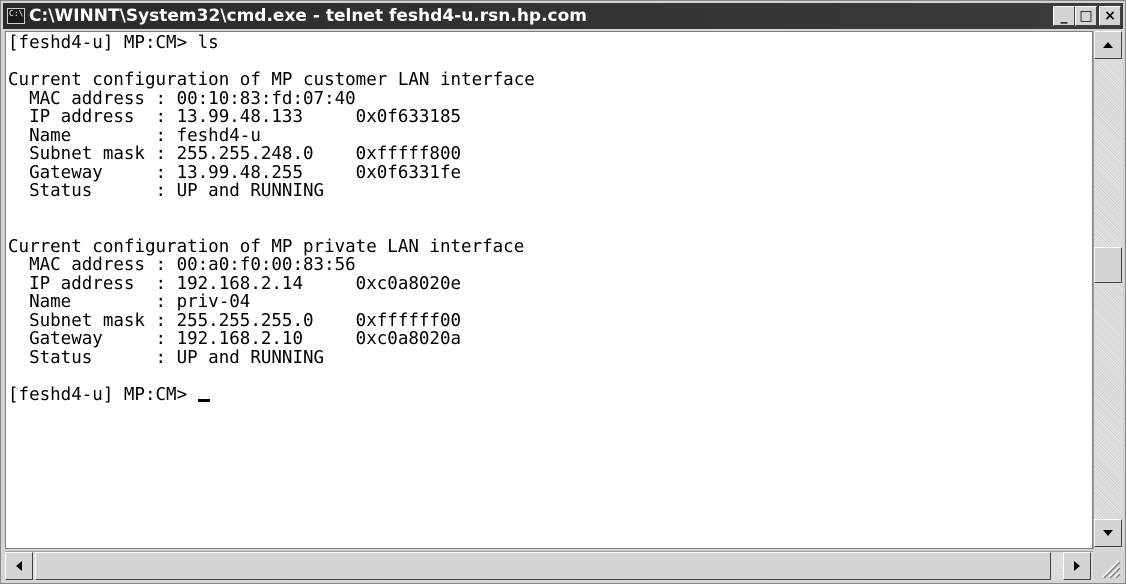  I want to click on resize-grip, so click(1108, 566).